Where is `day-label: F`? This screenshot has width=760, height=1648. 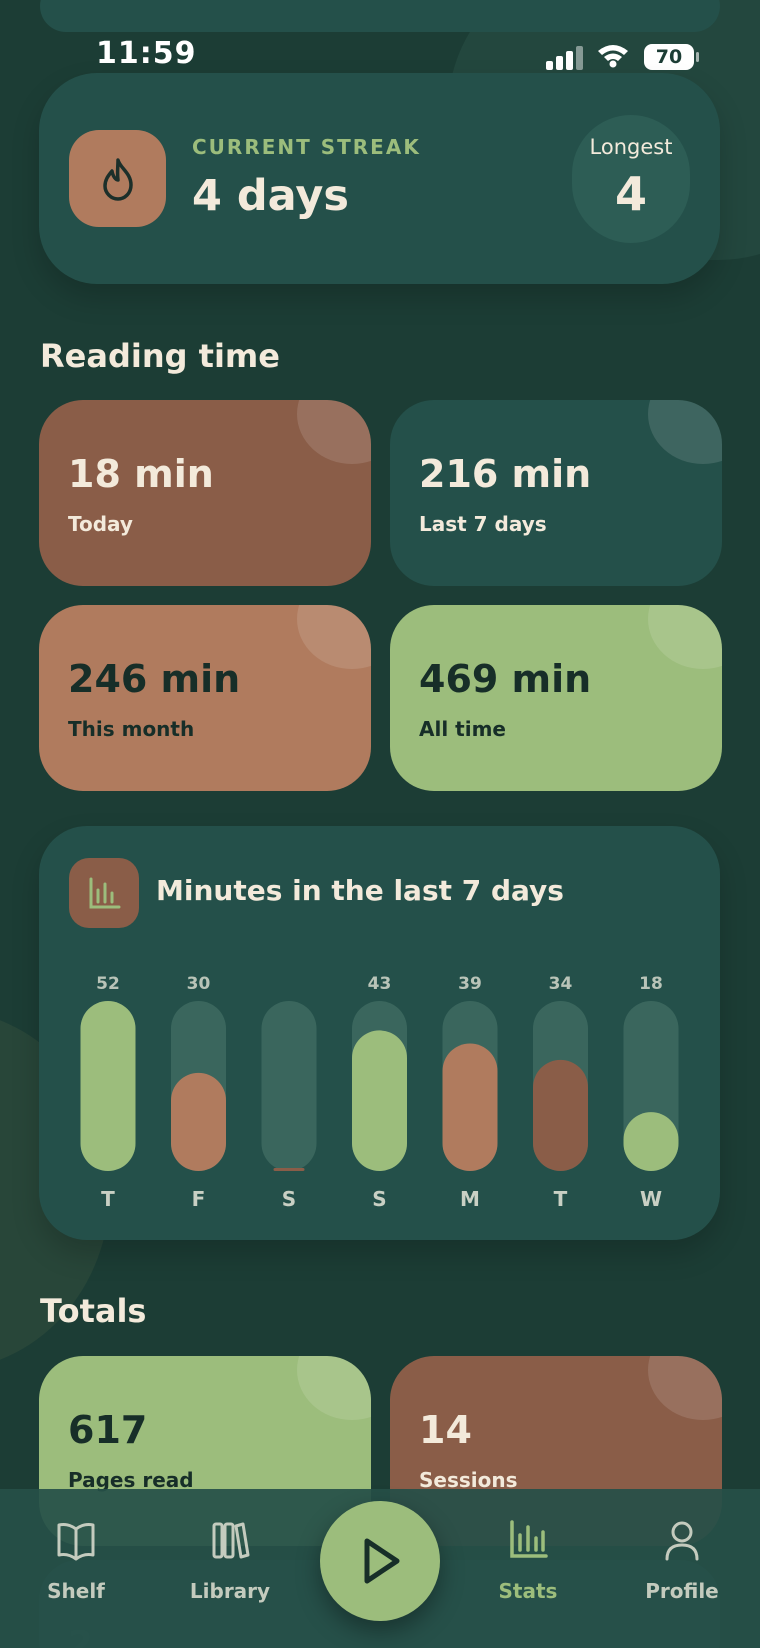 day-label: F is located at coordinates (199, 1199).